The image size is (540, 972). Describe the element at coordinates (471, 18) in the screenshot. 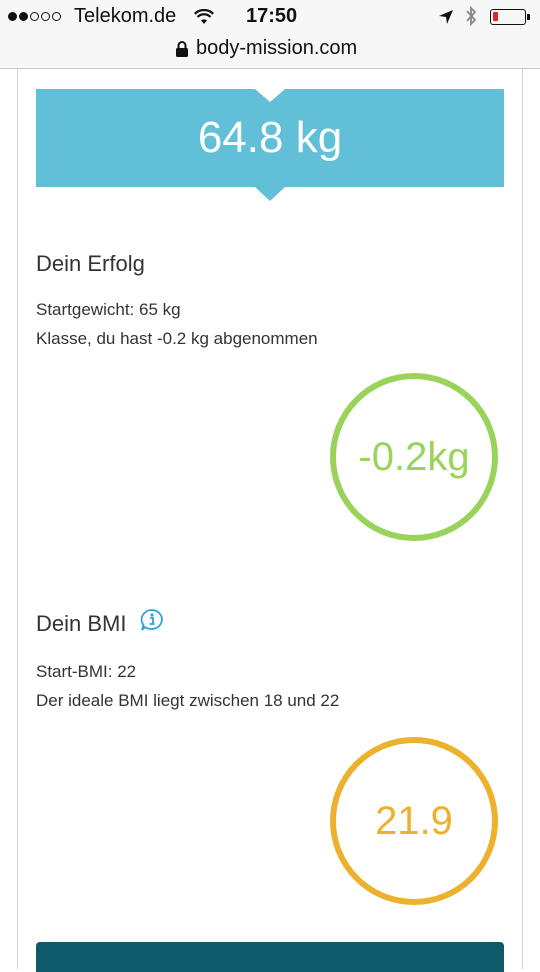

I see `bluetooth-icon` at that location.